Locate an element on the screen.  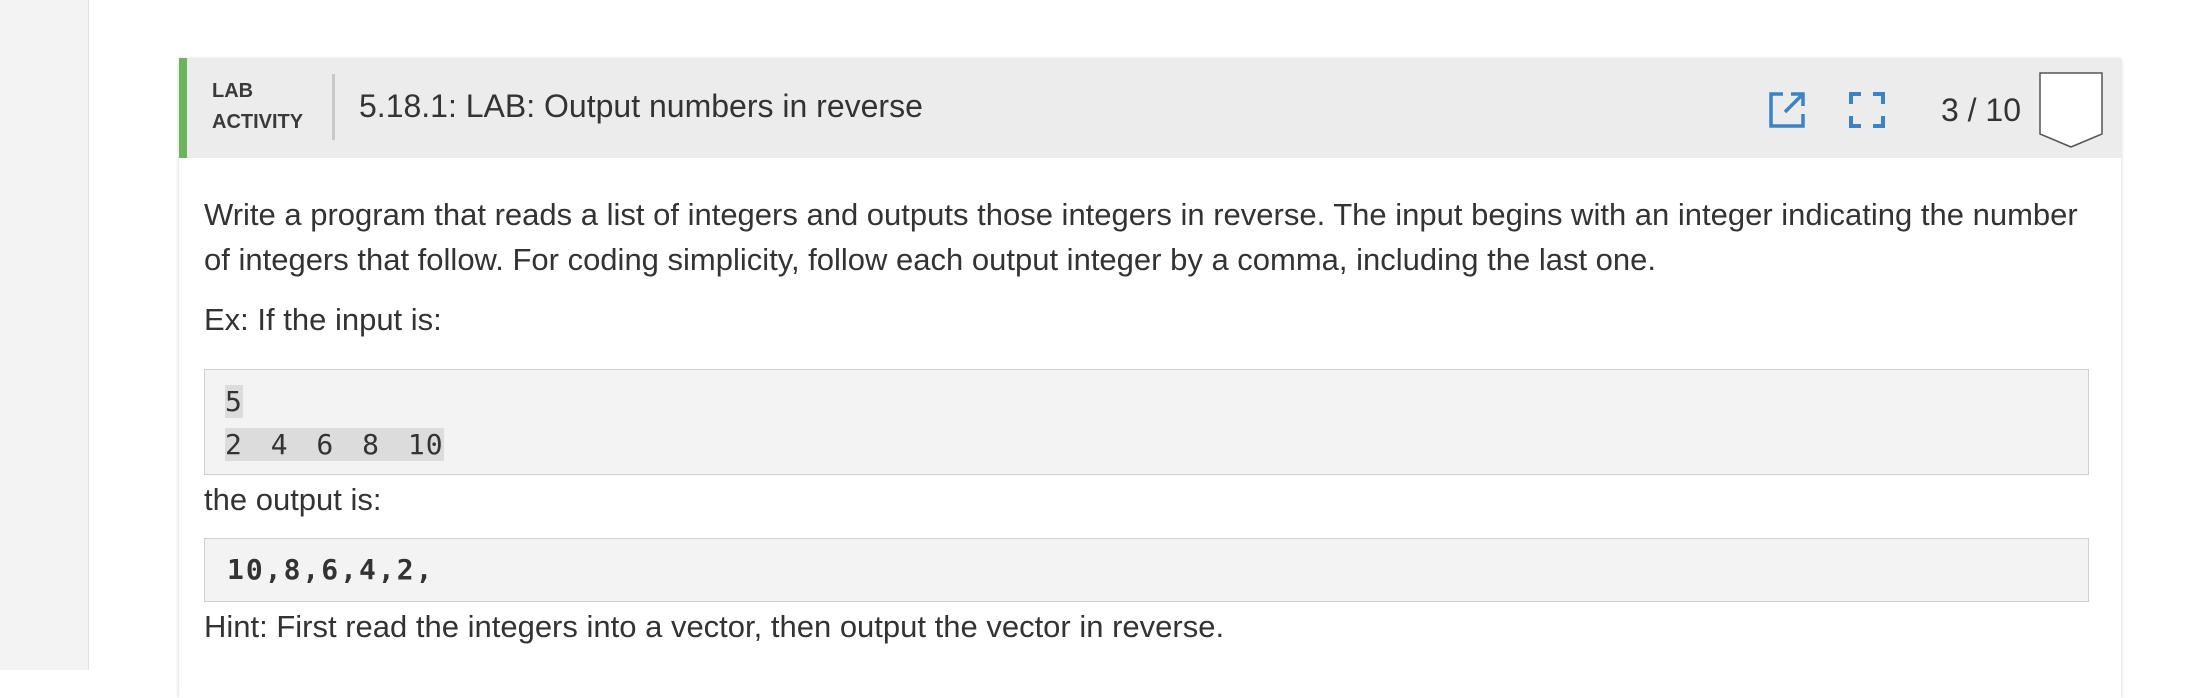
fullscreen-icon is located at coordinates (1866, 110).